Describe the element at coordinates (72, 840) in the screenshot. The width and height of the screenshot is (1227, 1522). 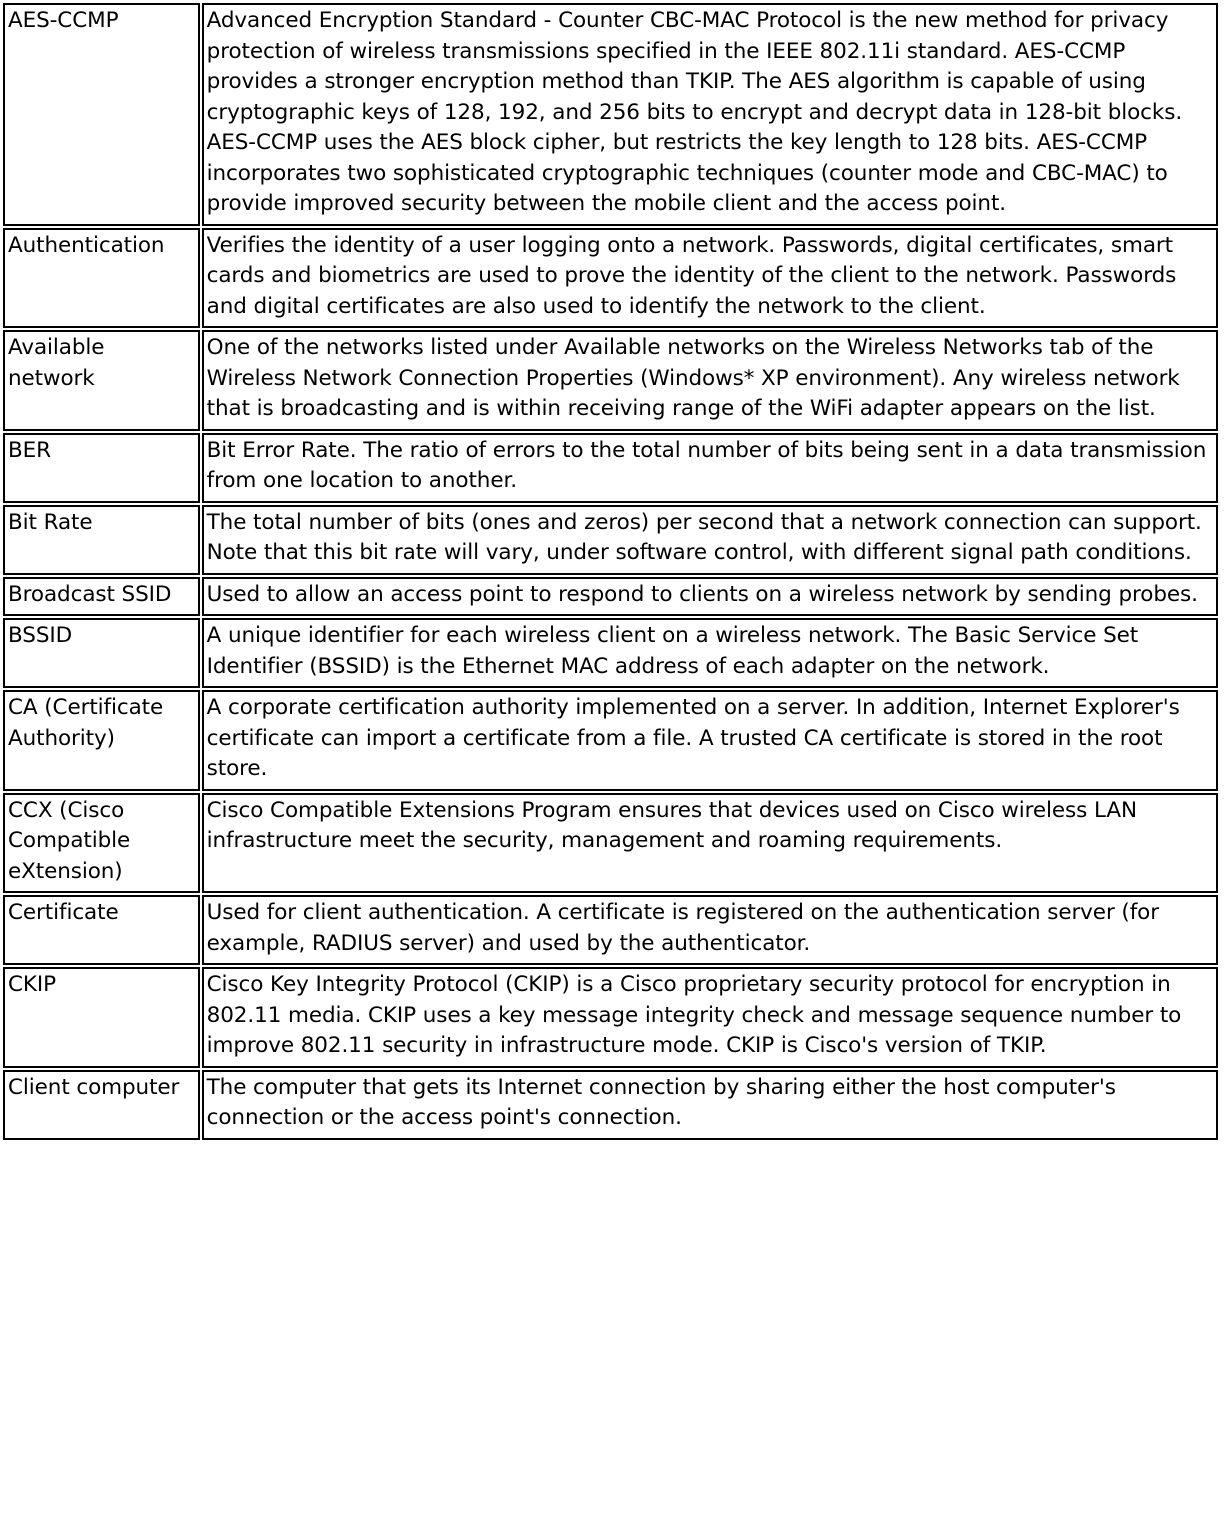
I see `term-label: CCX (Cisco Compatible eXtension)` at that location.